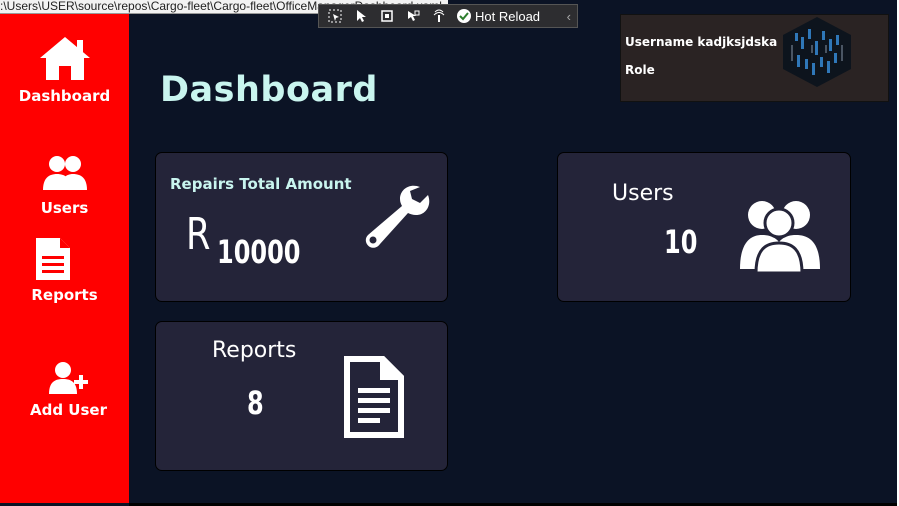 The height and width of the screenshot is (506, 899). What do you see at coordinates (413, 16) in the screenshot?
I see `track-focus-icon` at bounding box center [413, 16].